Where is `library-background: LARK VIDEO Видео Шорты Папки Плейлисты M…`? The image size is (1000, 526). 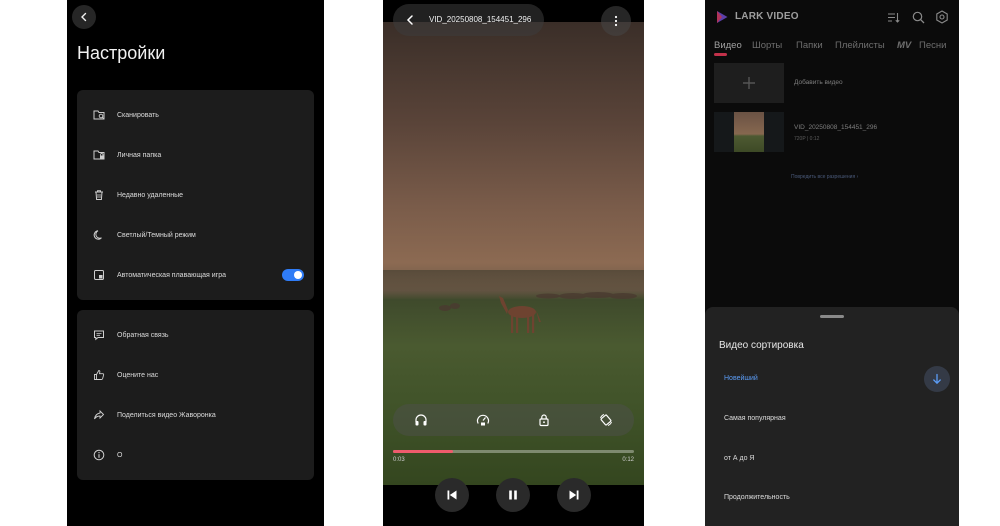 library-background: LARK VIDEO Видео Шорты Папки Плейлисты M… is located at coordinates (832, 153).